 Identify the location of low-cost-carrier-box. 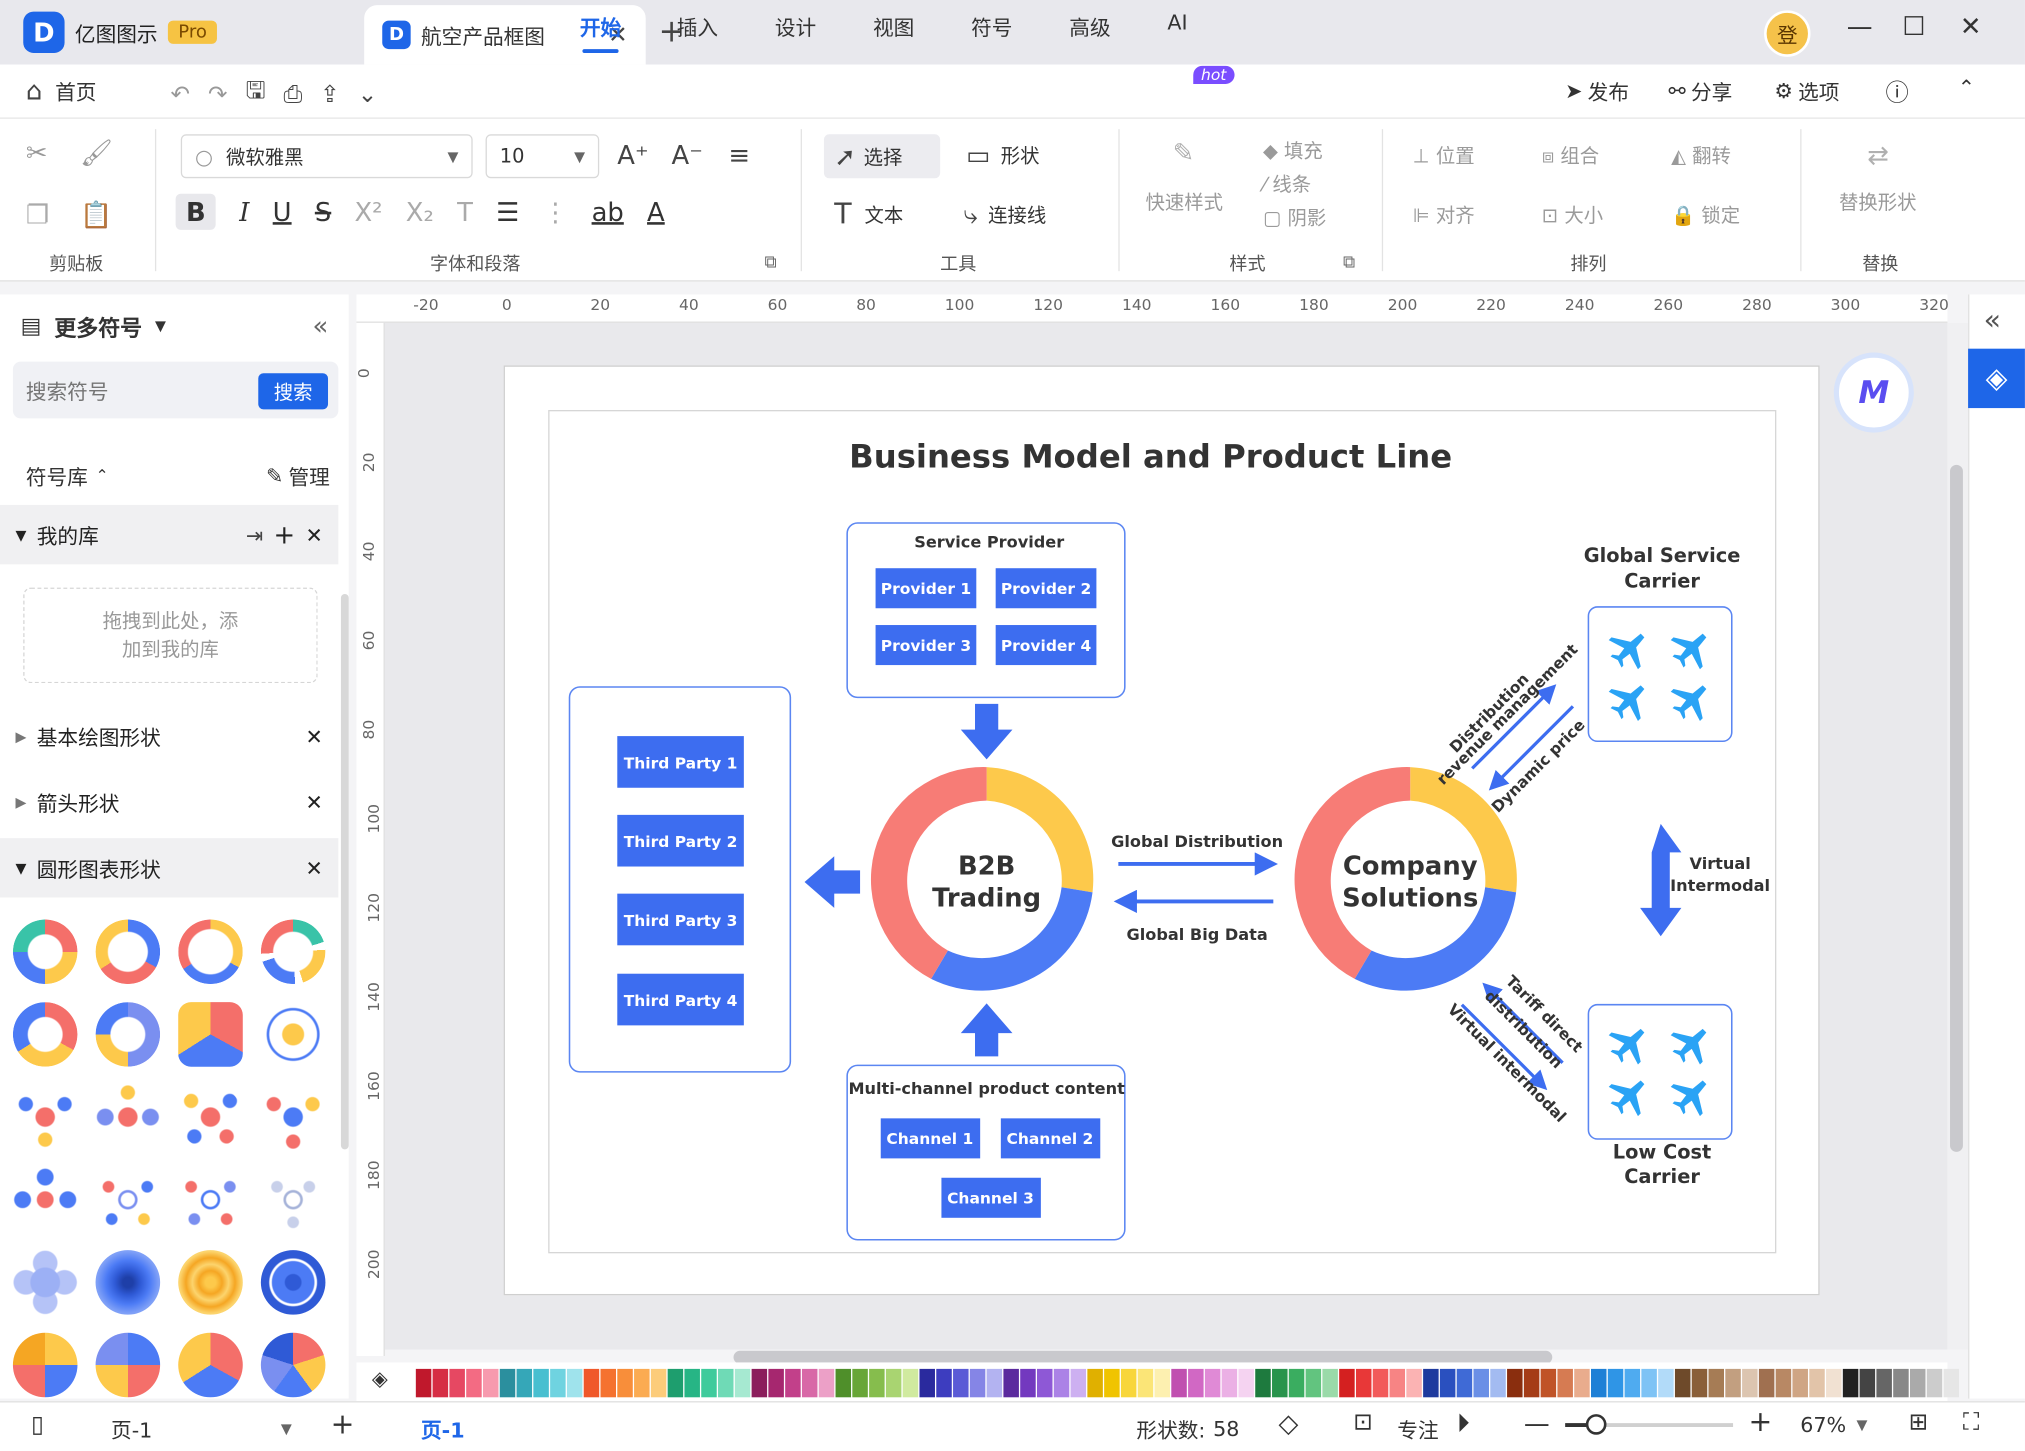
(1660, 1071).